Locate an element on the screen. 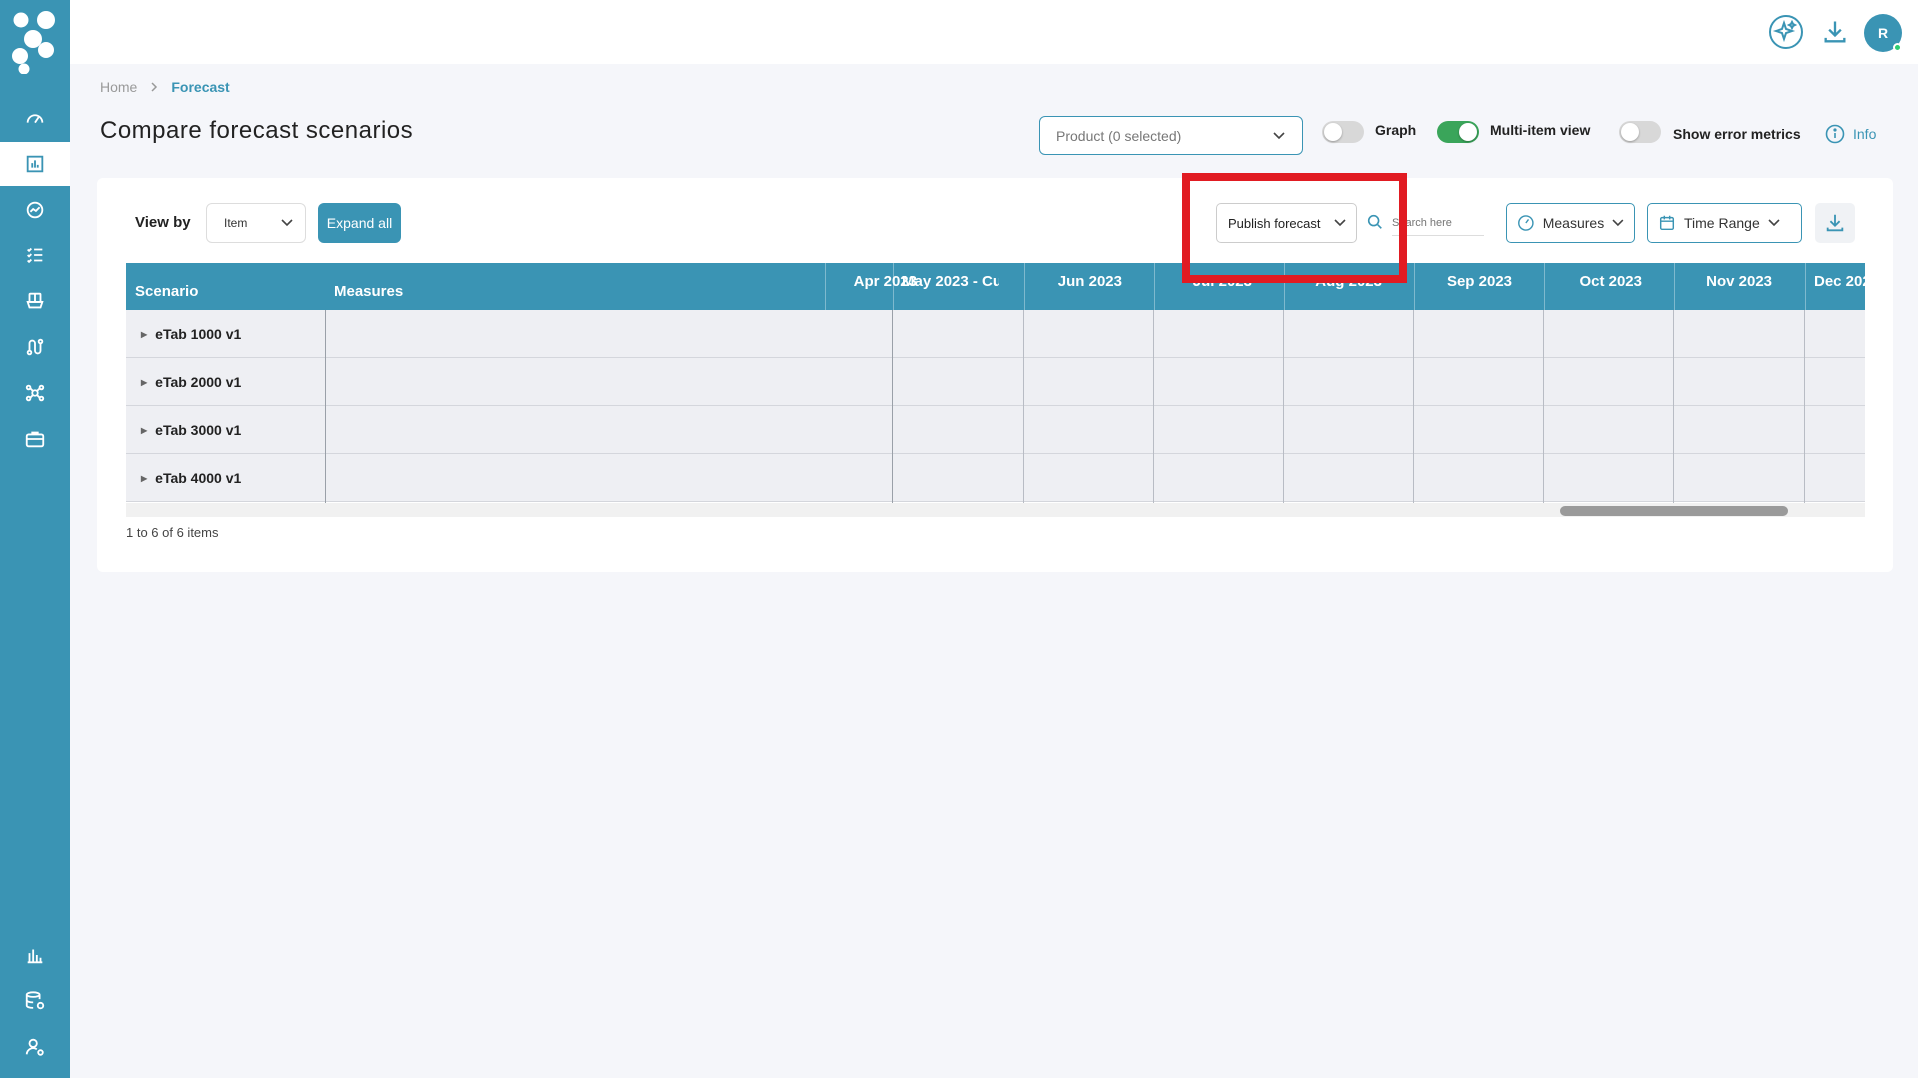 This screenshot has height=1078, width=1918. table-row: ▶ eTab 3000 v1 is located at coordinates (995, 430).